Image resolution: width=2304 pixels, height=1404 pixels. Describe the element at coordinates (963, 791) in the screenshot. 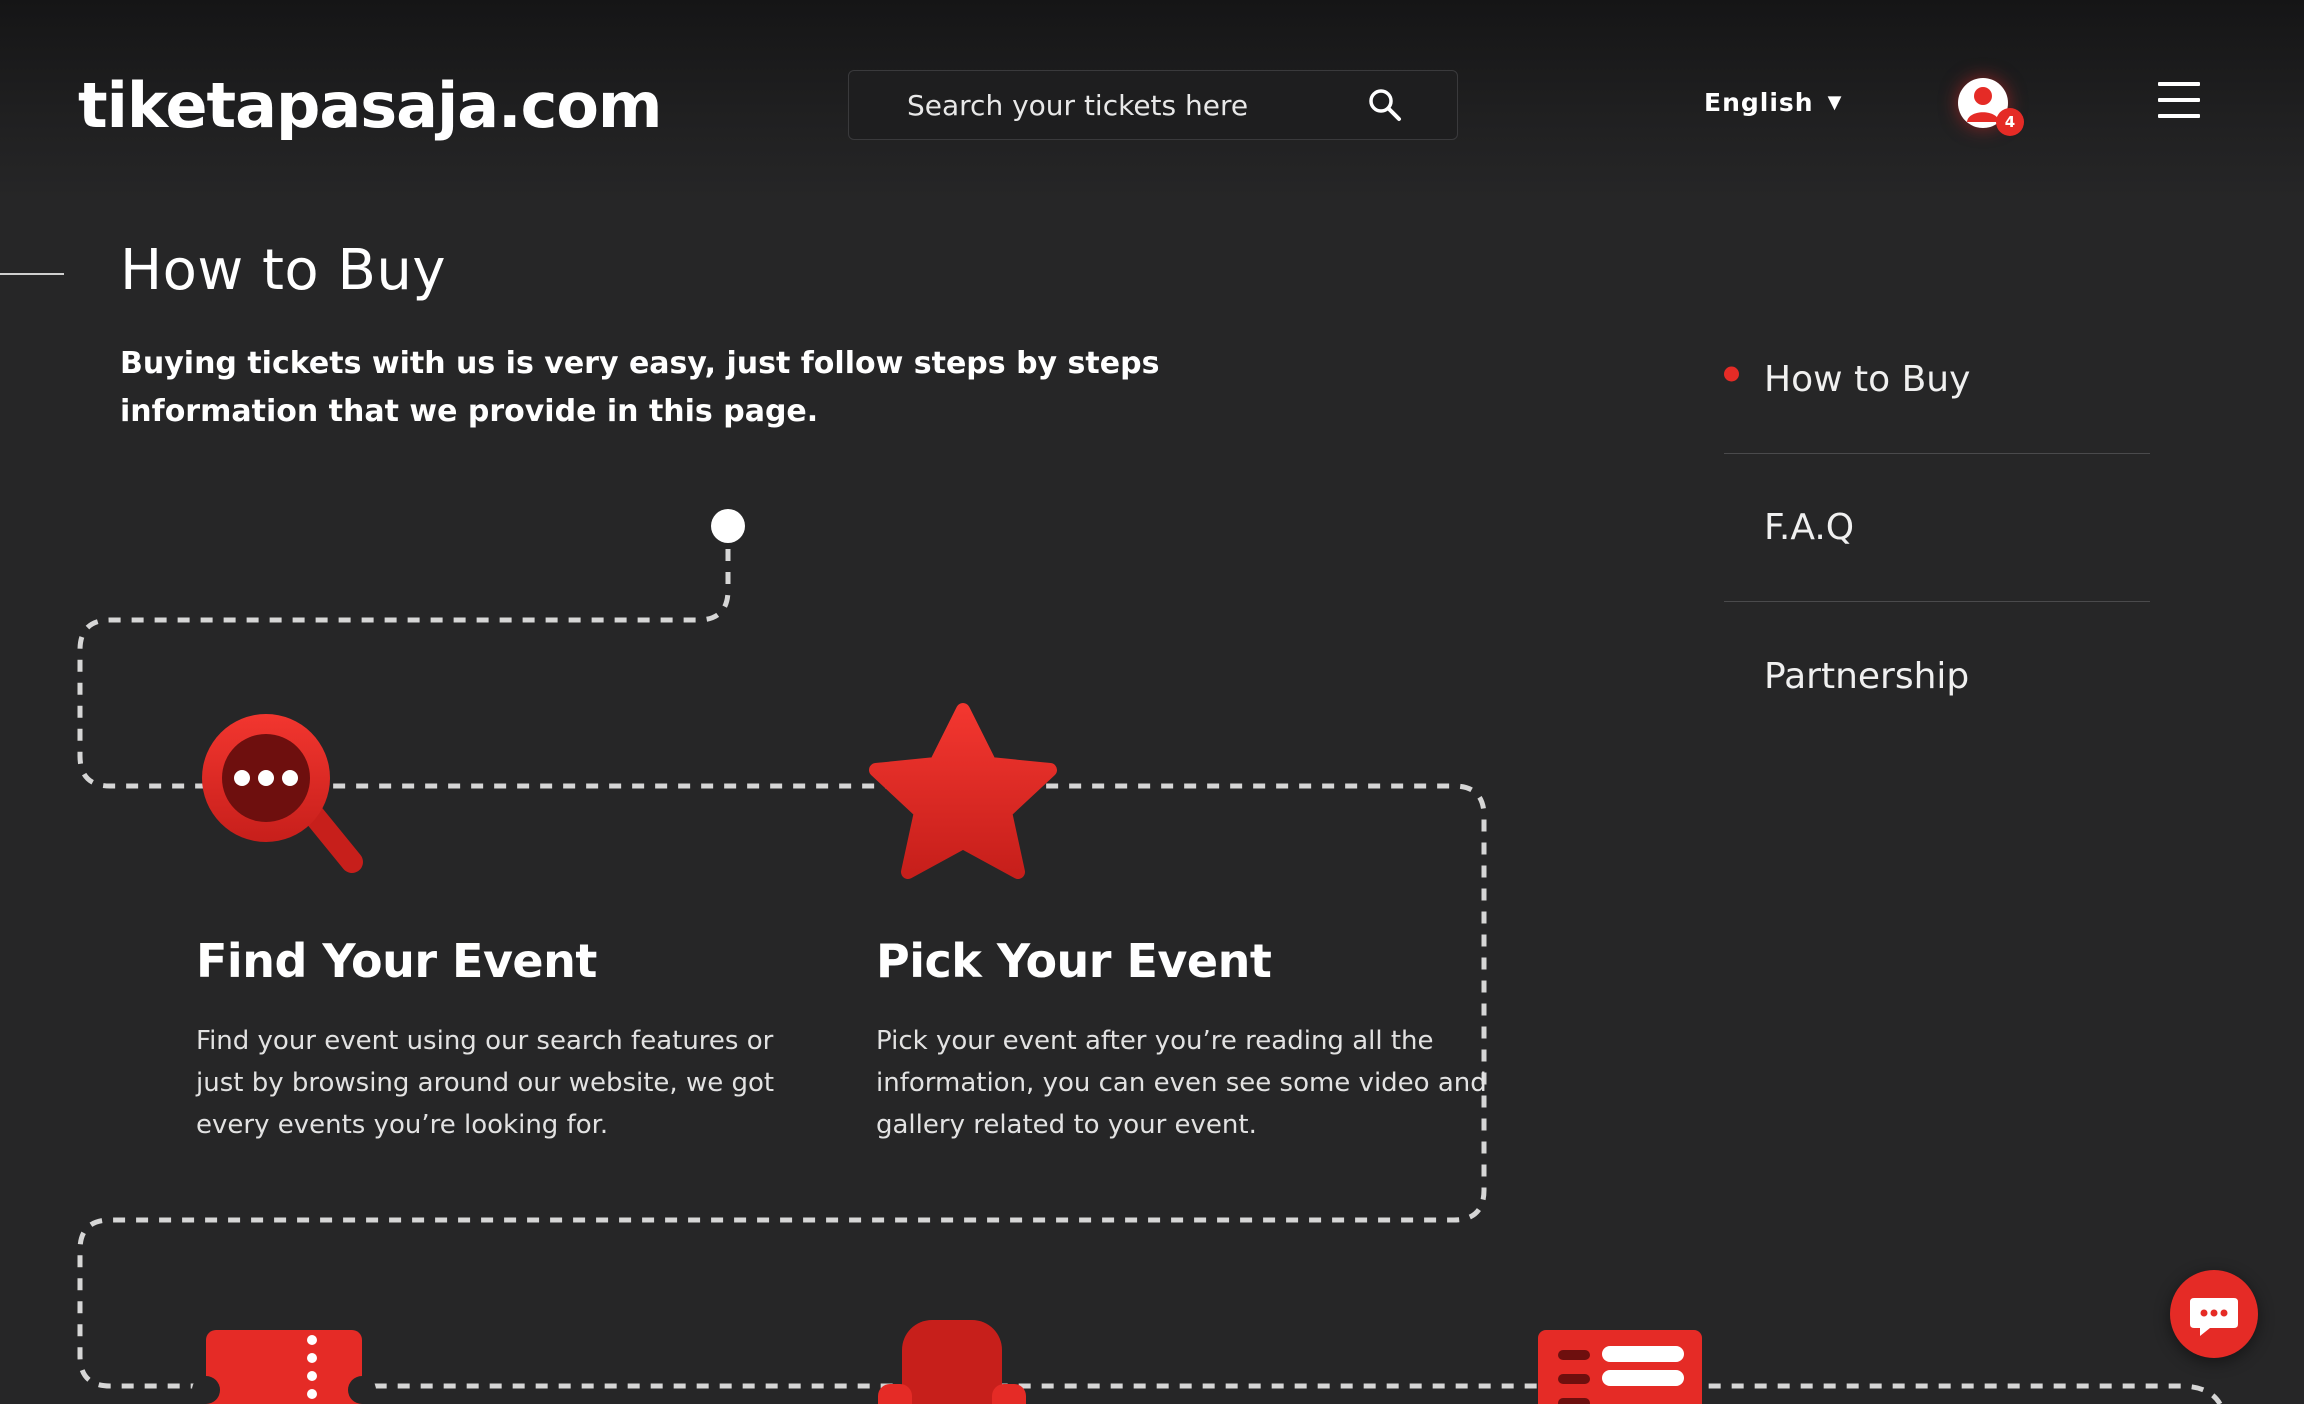

I see `star-icon` at that location.